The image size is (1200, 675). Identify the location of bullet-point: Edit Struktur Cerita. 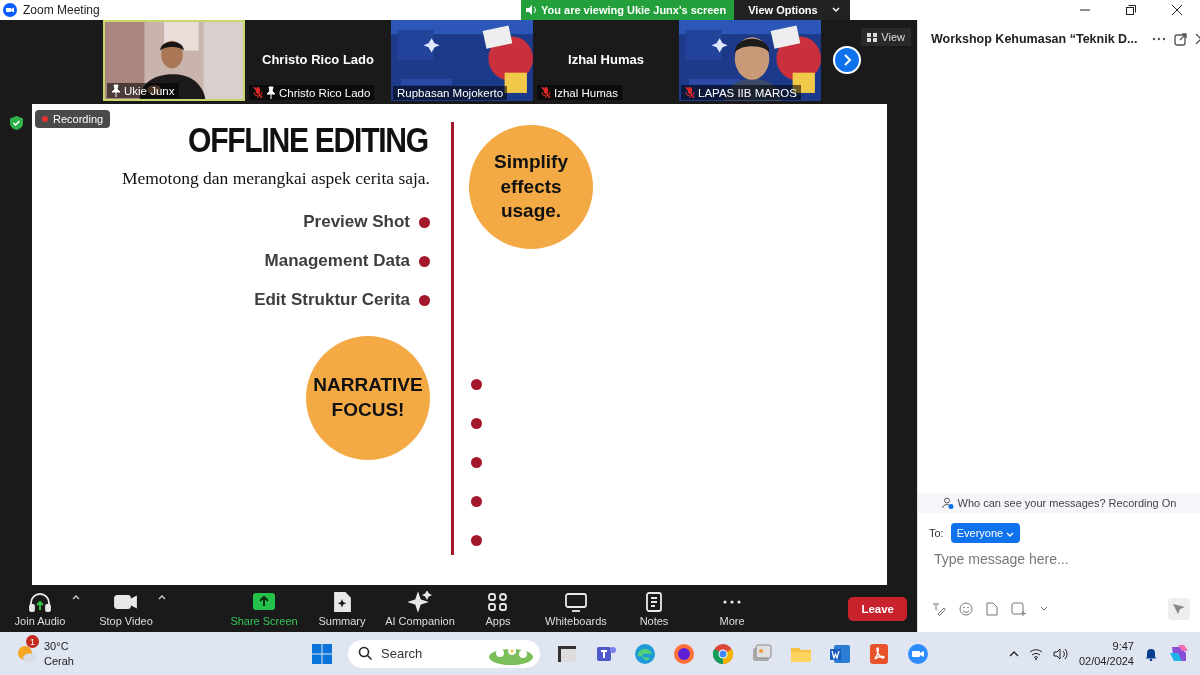
(332, 300).